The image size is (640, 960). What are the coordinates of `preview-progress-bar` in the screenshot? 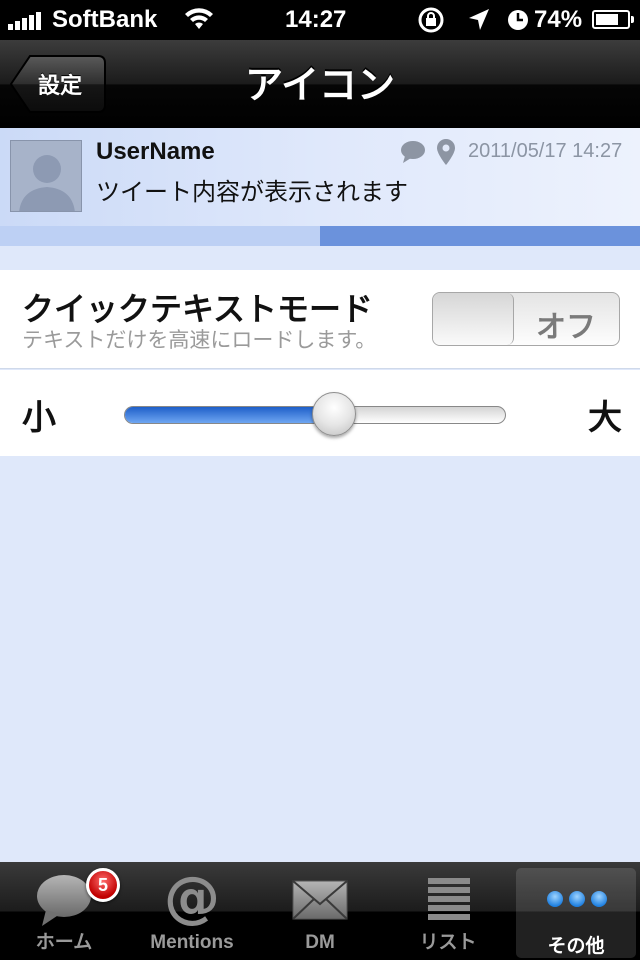 It's located at (320, 236).